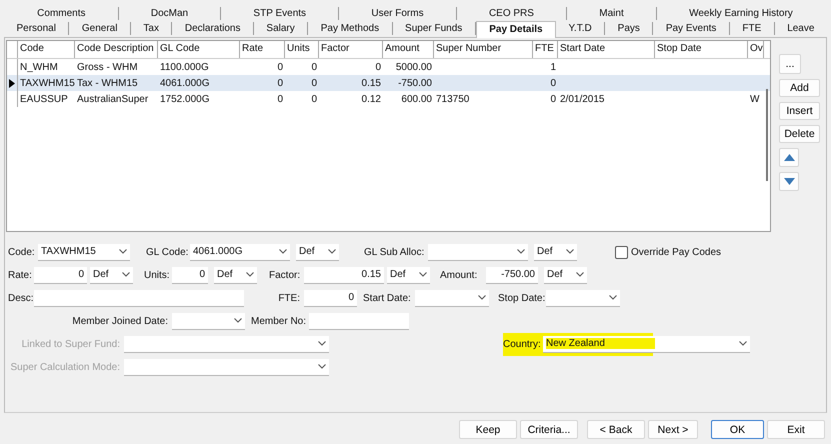 This screenshot has height=444, width=831. Describe the element at coordinates (408, 49) in the screenshot. I see `column-header: Amount` at that location.